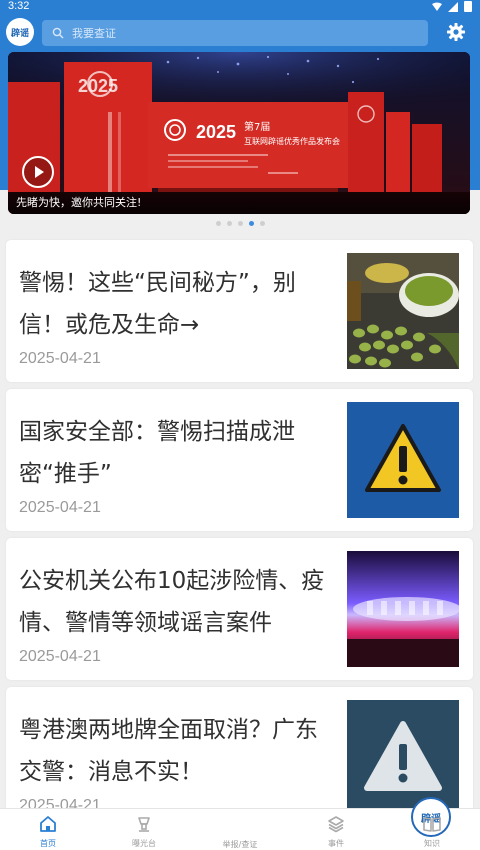 The image size is (480, 850). What do you see at coordinates (403, 609) in the screenshot?
I see `police-light-image` at bounding box center [403, 609].